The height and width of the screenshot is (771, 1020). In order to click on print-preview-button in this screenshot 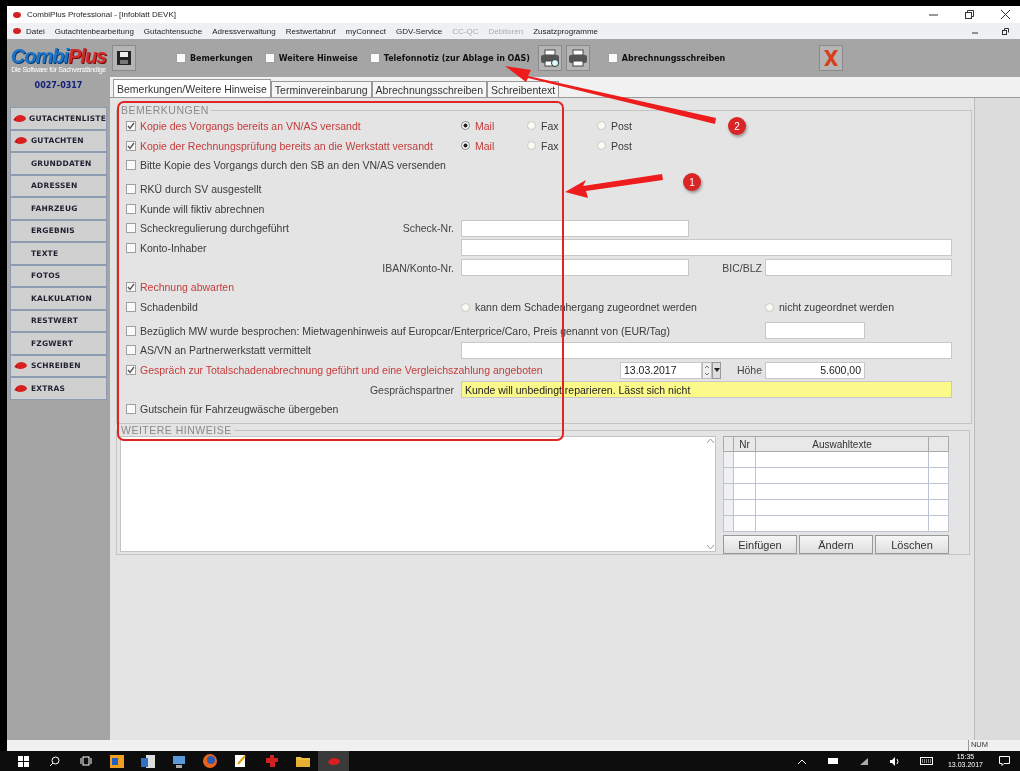, I will do `click(549, 58)`.